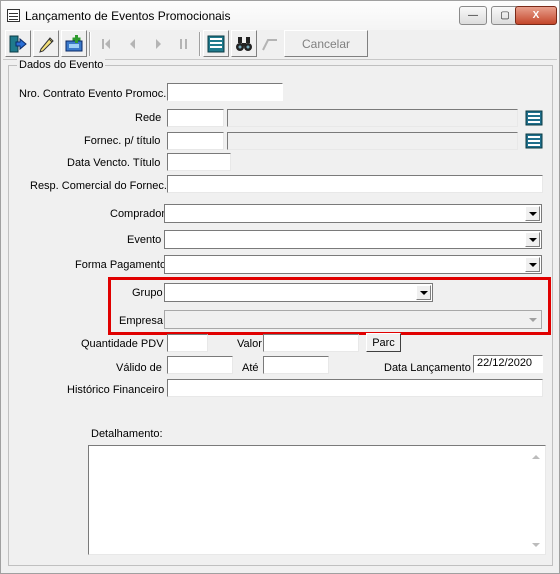 Image resolution: width=560 pixels, height=574 pixels. I want to click on data-lanc-field: 22/12/2020, so click(508, 364).